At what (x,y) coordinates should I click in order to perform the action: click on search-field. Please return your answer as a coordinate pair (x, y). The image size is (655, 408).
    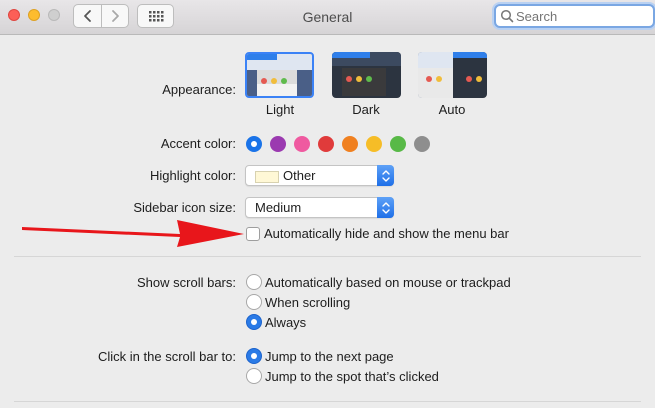
    Looking at the image, I should click on (574, 16).